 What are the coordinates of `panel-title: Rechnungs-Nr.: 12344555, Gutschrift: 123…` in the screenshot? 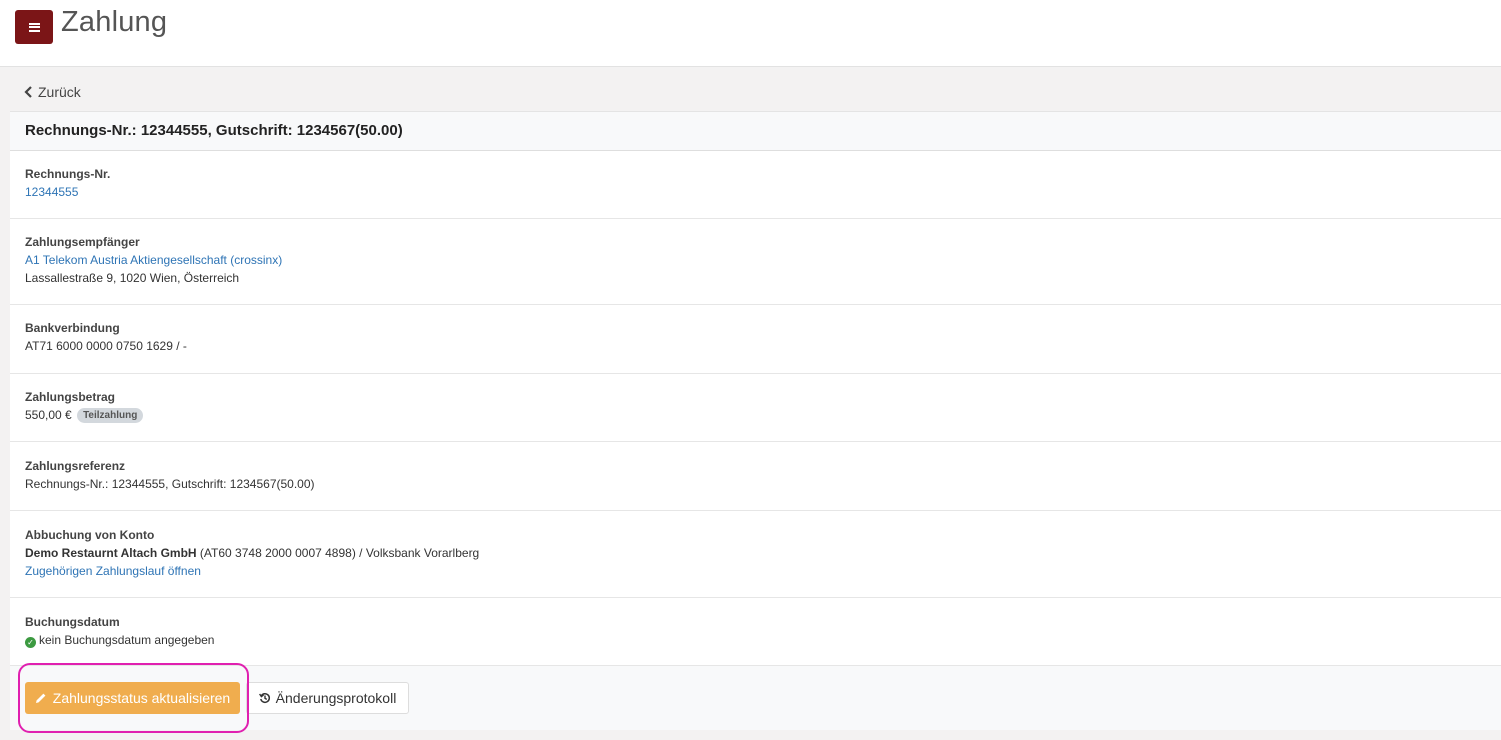 It's located at (755, 130).